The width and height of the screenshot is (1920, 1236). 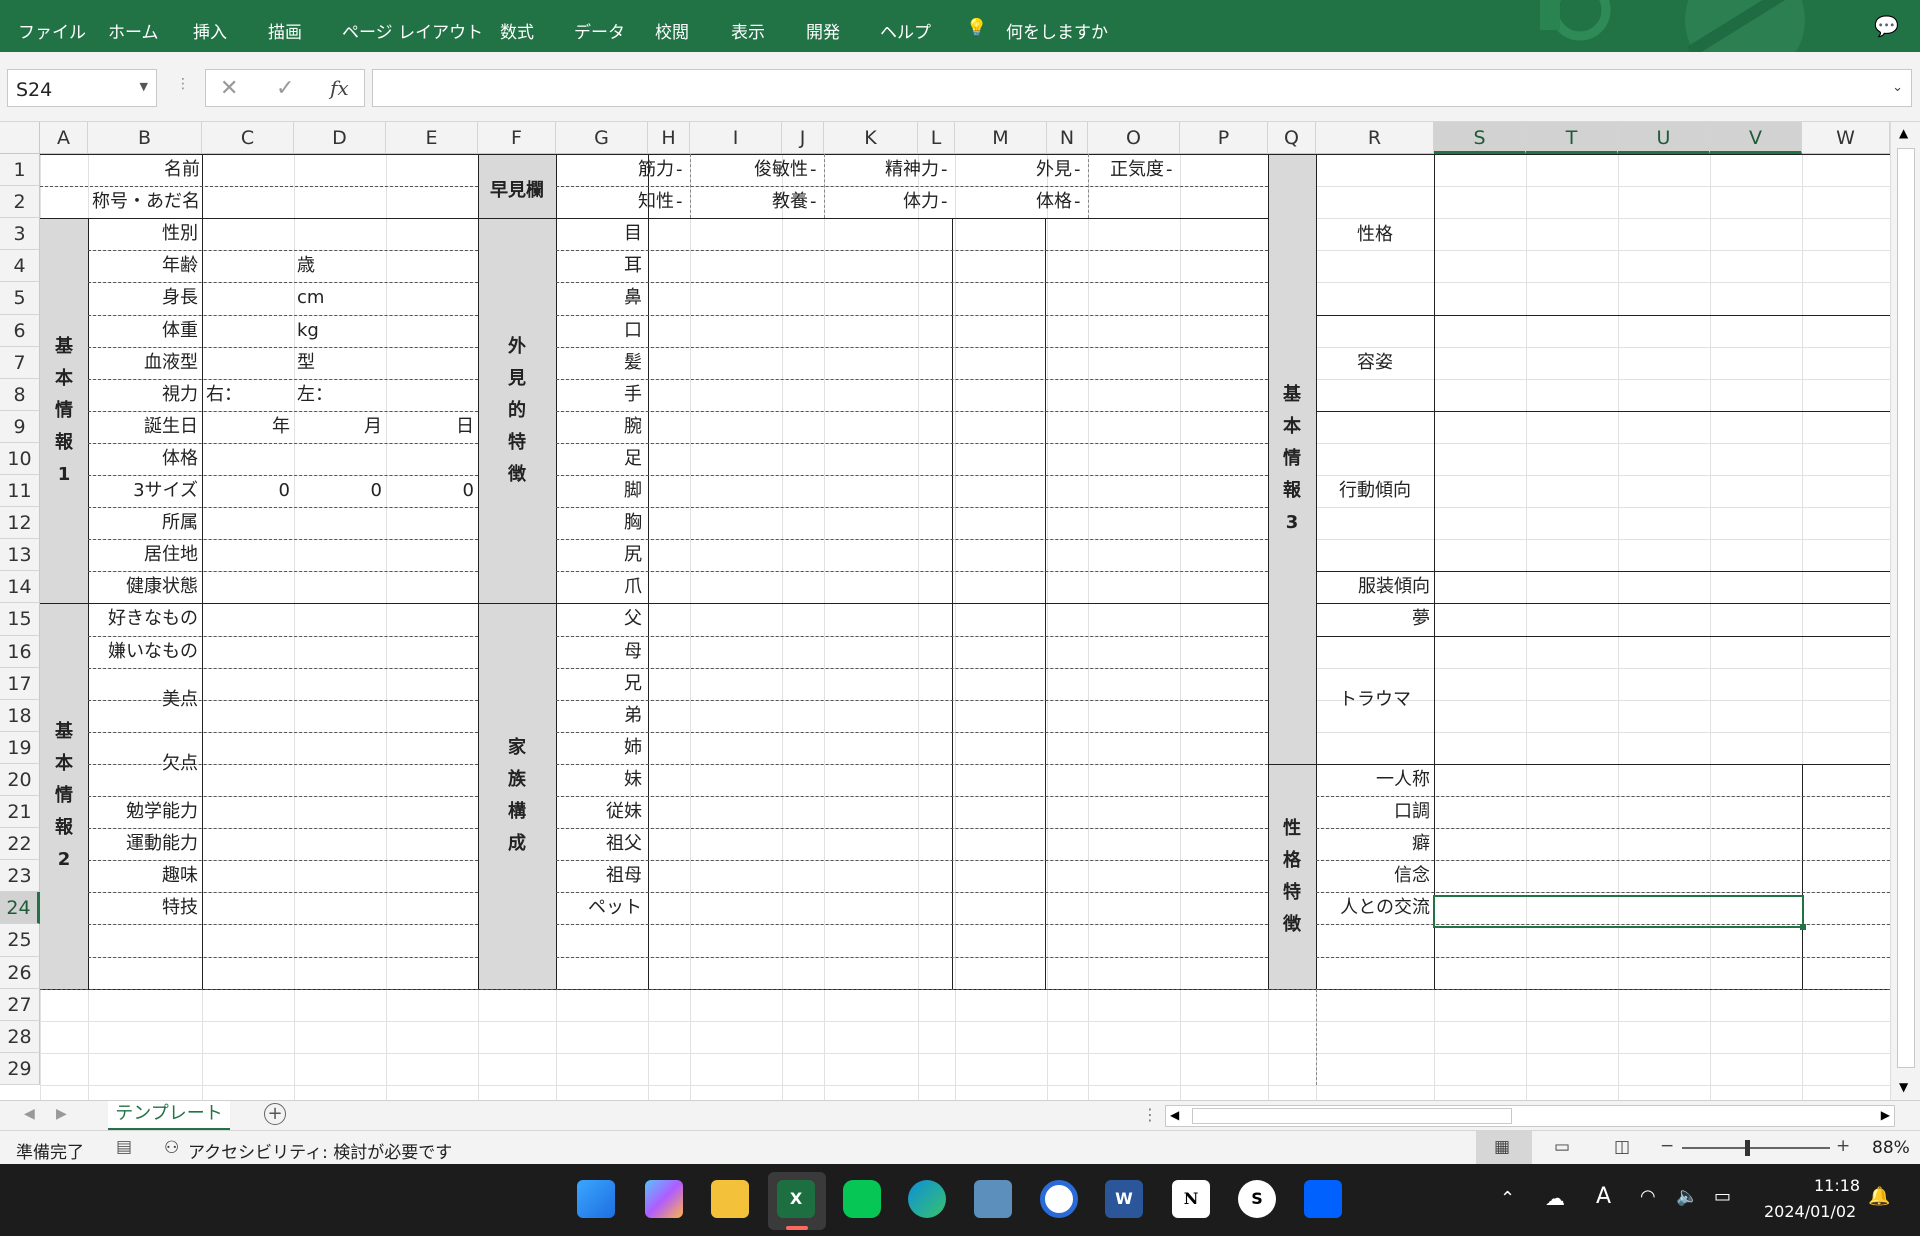 I want to click on column-header-O: O, so click(x=1134, y=138).